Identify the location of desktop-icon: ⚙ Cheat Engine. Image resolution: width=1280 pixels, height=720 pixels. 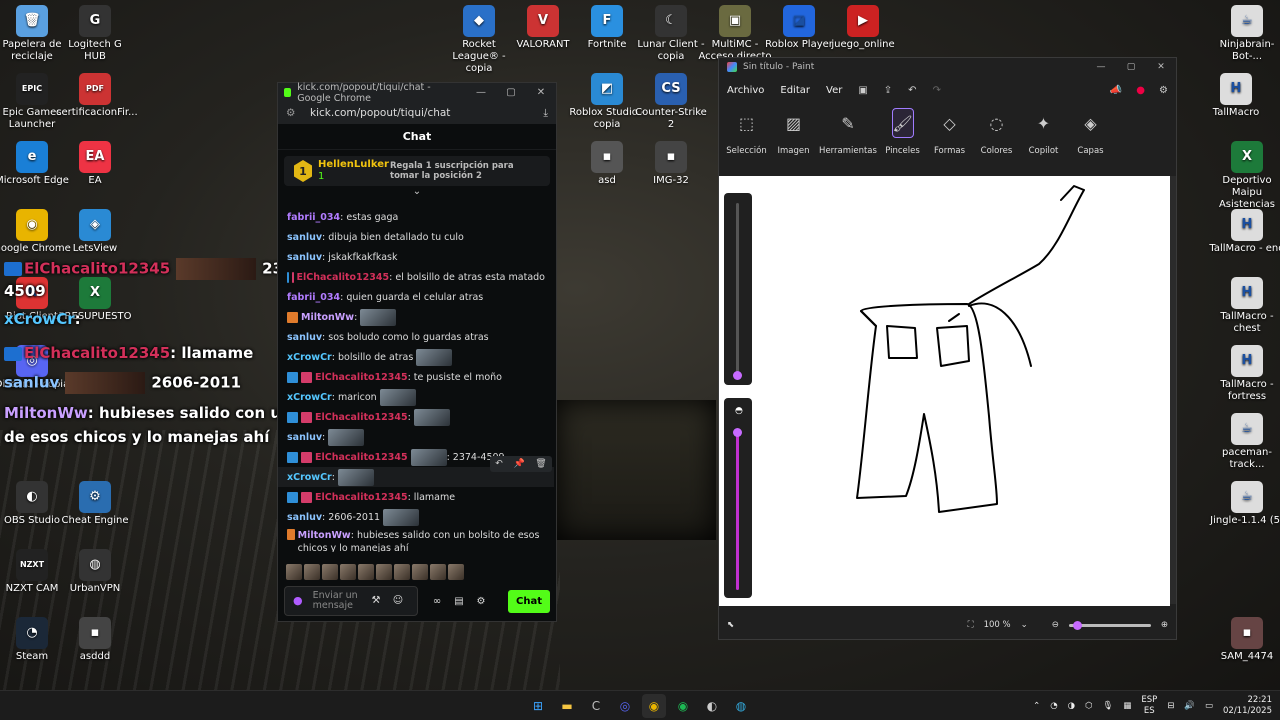
(95, 504).